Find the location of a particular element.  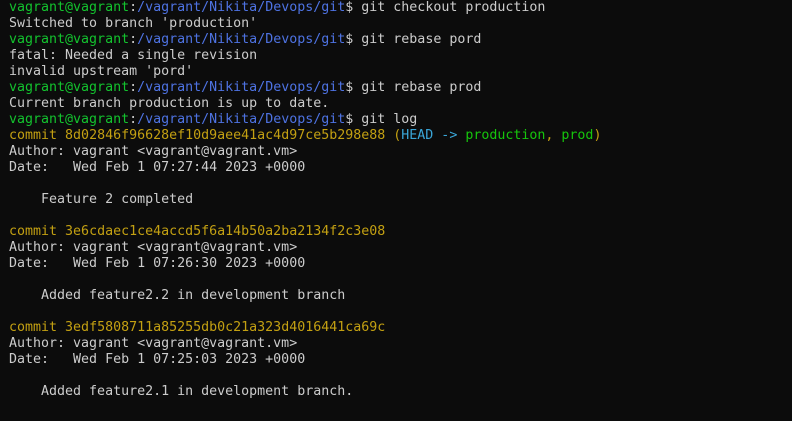

ref-close: ) is located at coordinates (597, 135).